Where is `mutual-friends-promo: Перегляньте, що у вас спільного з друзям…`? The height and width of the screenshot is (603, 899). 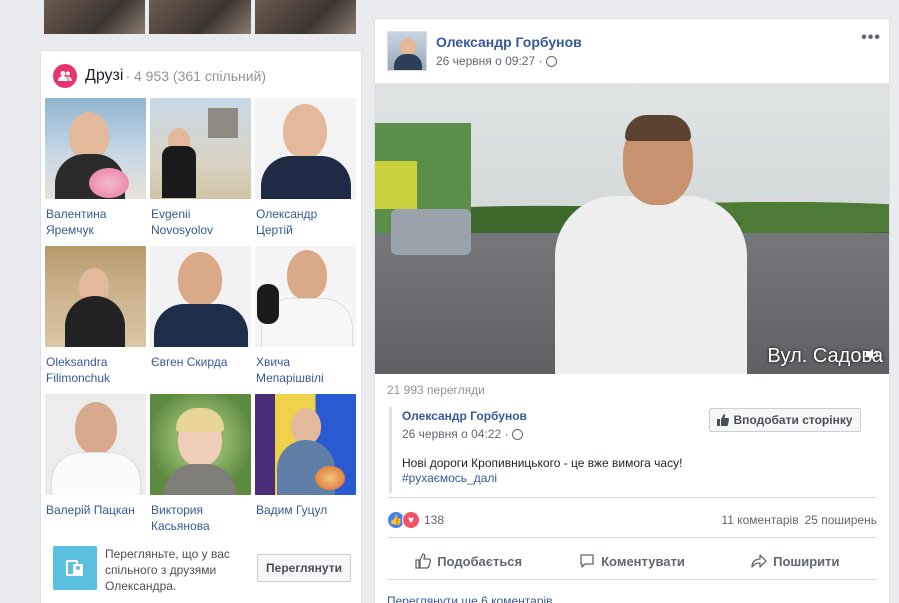
mutual-friends-promo: Перегляньте, що у вас спільного з друзям… is located at coordinates (203, 571).